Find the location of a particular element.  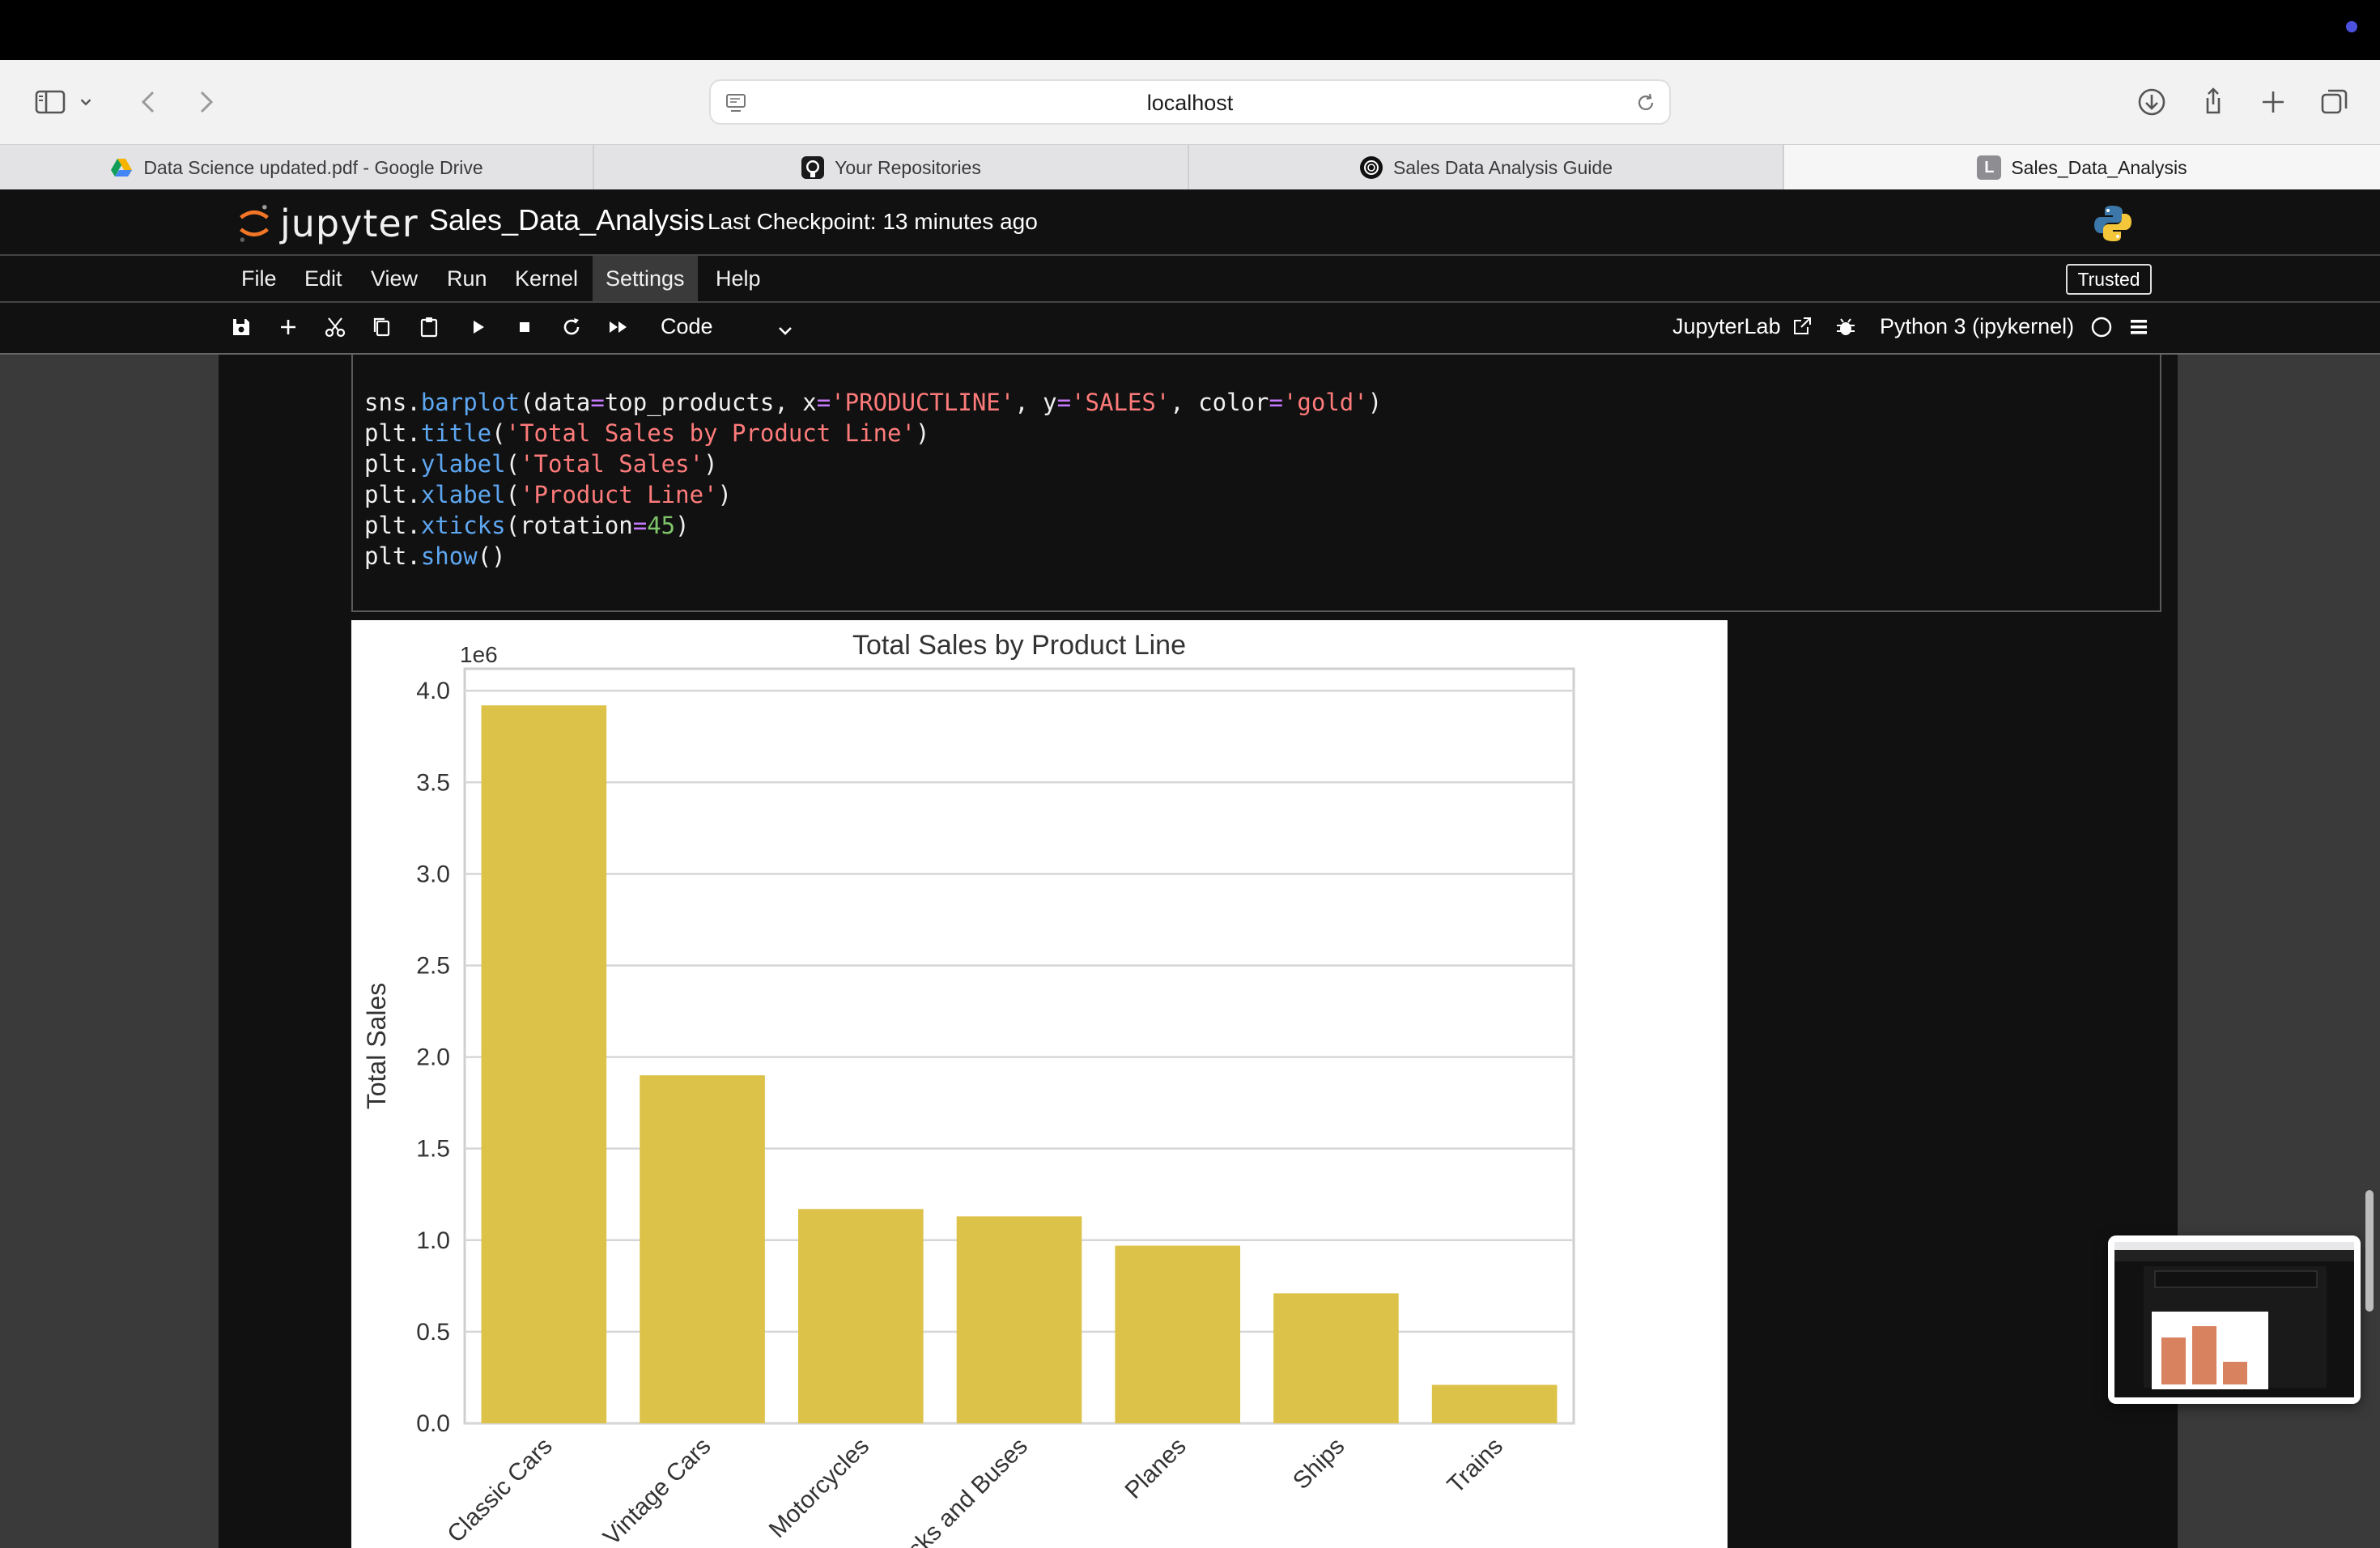

python-logo-icon is located at coordinates (2112, 223).